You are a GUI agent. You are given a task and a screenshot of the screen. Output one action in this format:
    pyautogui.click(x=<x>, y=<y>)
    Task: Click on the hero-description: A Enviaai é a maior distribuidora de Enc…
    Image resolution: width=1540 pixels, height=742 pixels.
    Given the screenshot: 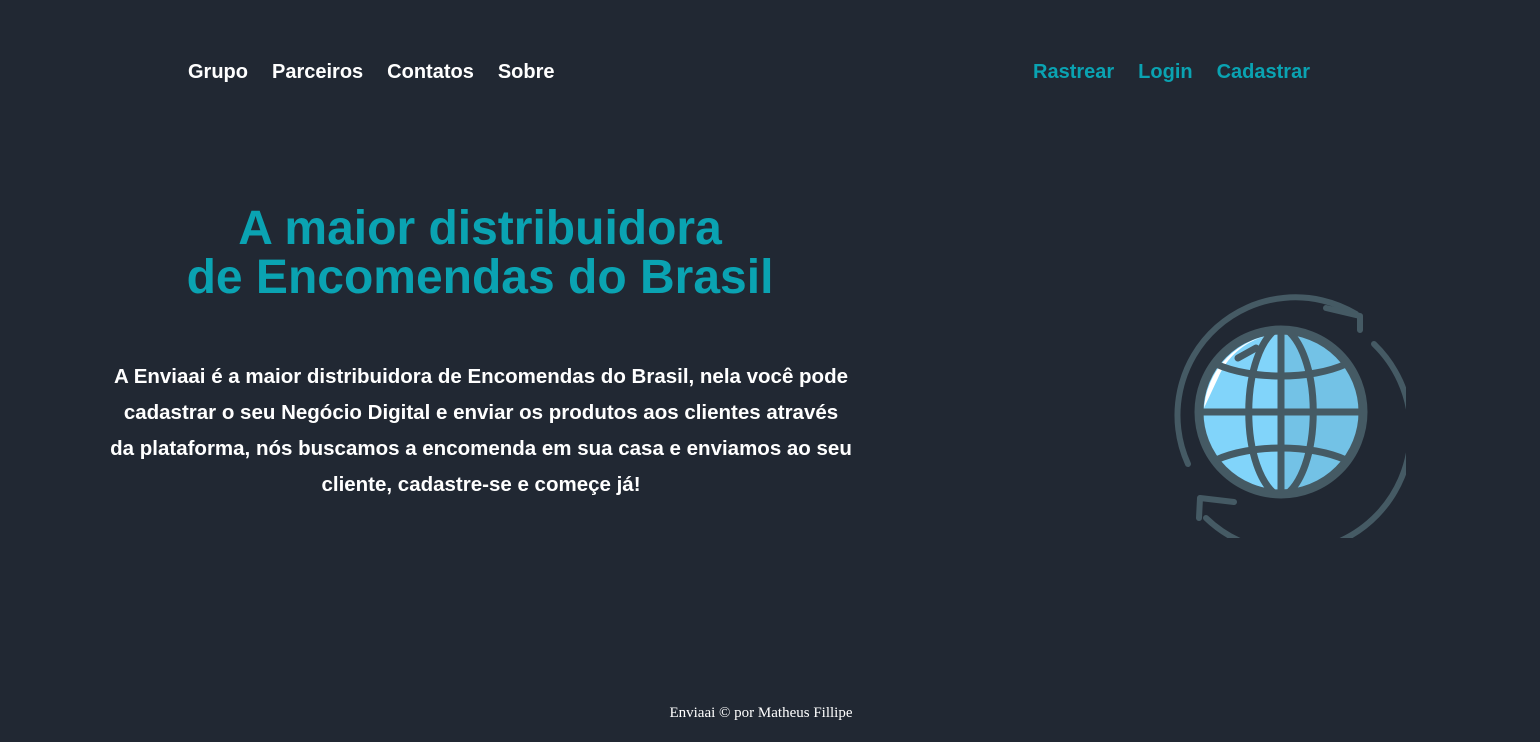 What is the action you would take?
    pyautogui.click(x=481, y=430)
    